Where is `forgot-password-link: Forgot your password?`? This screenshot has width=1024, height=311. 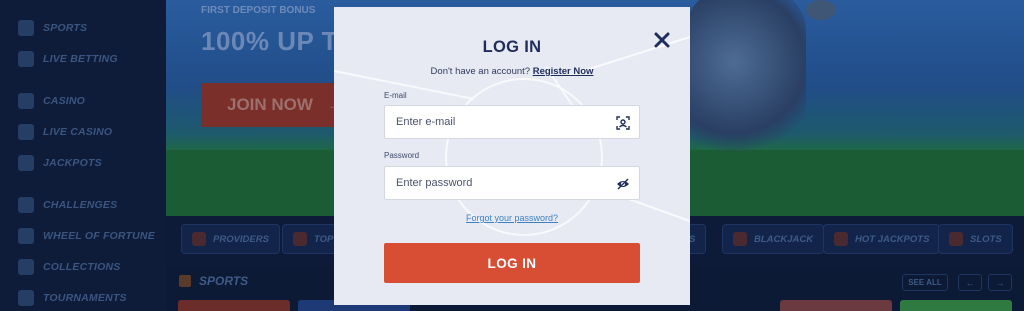 forgot-password-link: Forgot your password? is located at coordinates (512, 218).